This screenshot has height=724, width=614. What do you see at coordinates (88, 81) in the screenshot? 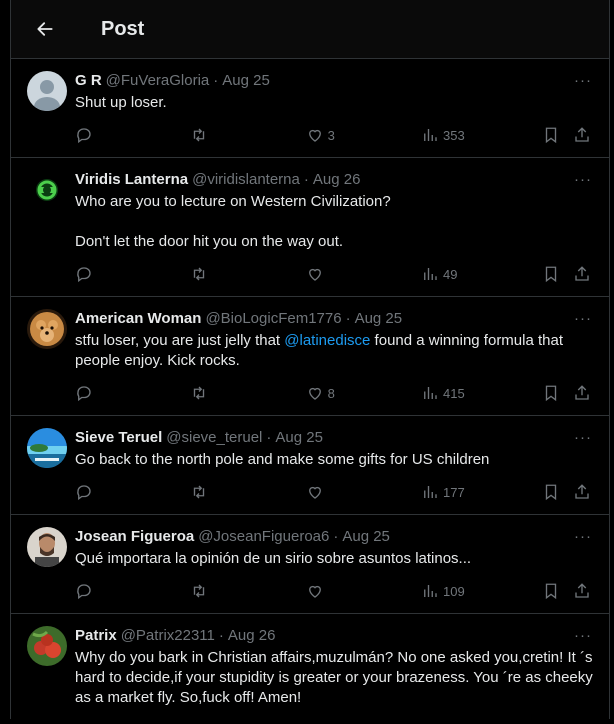
I see `author-name: G R` at bounding box center [88, 81].